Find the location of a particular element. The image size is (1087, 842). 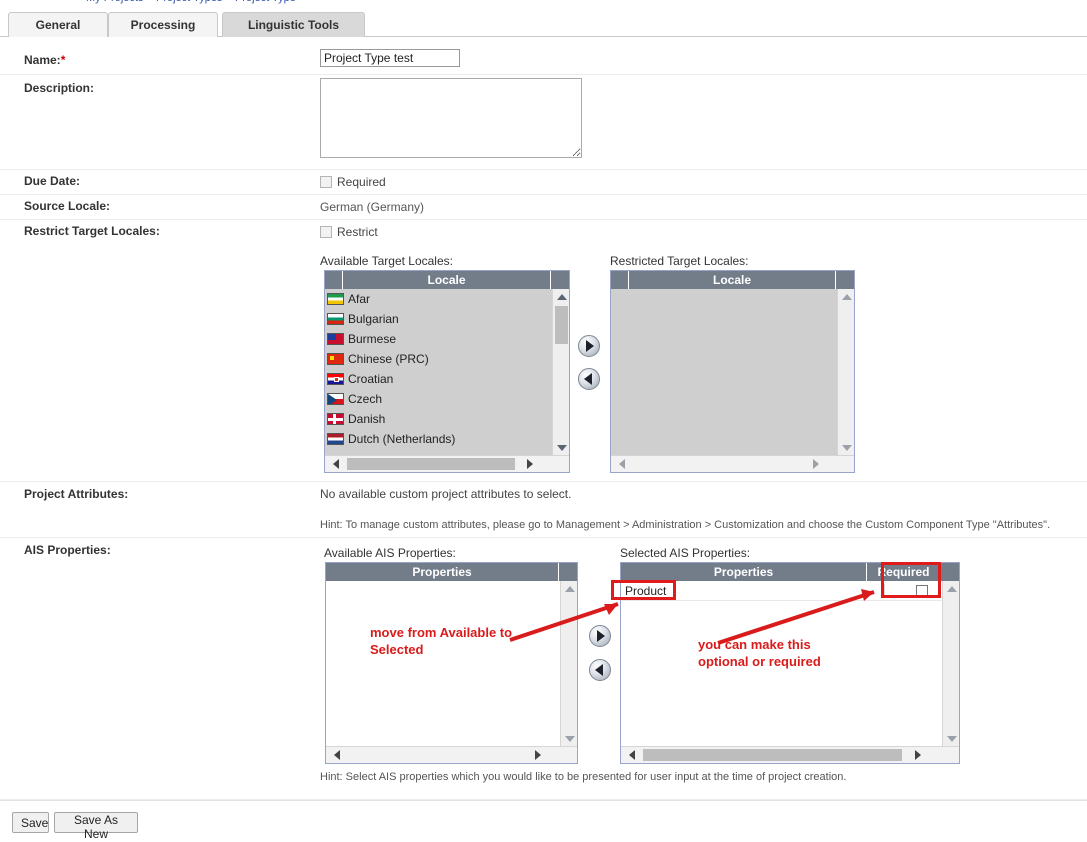

source-locale-text: German (Germany) is located at coordinates (372, 207).